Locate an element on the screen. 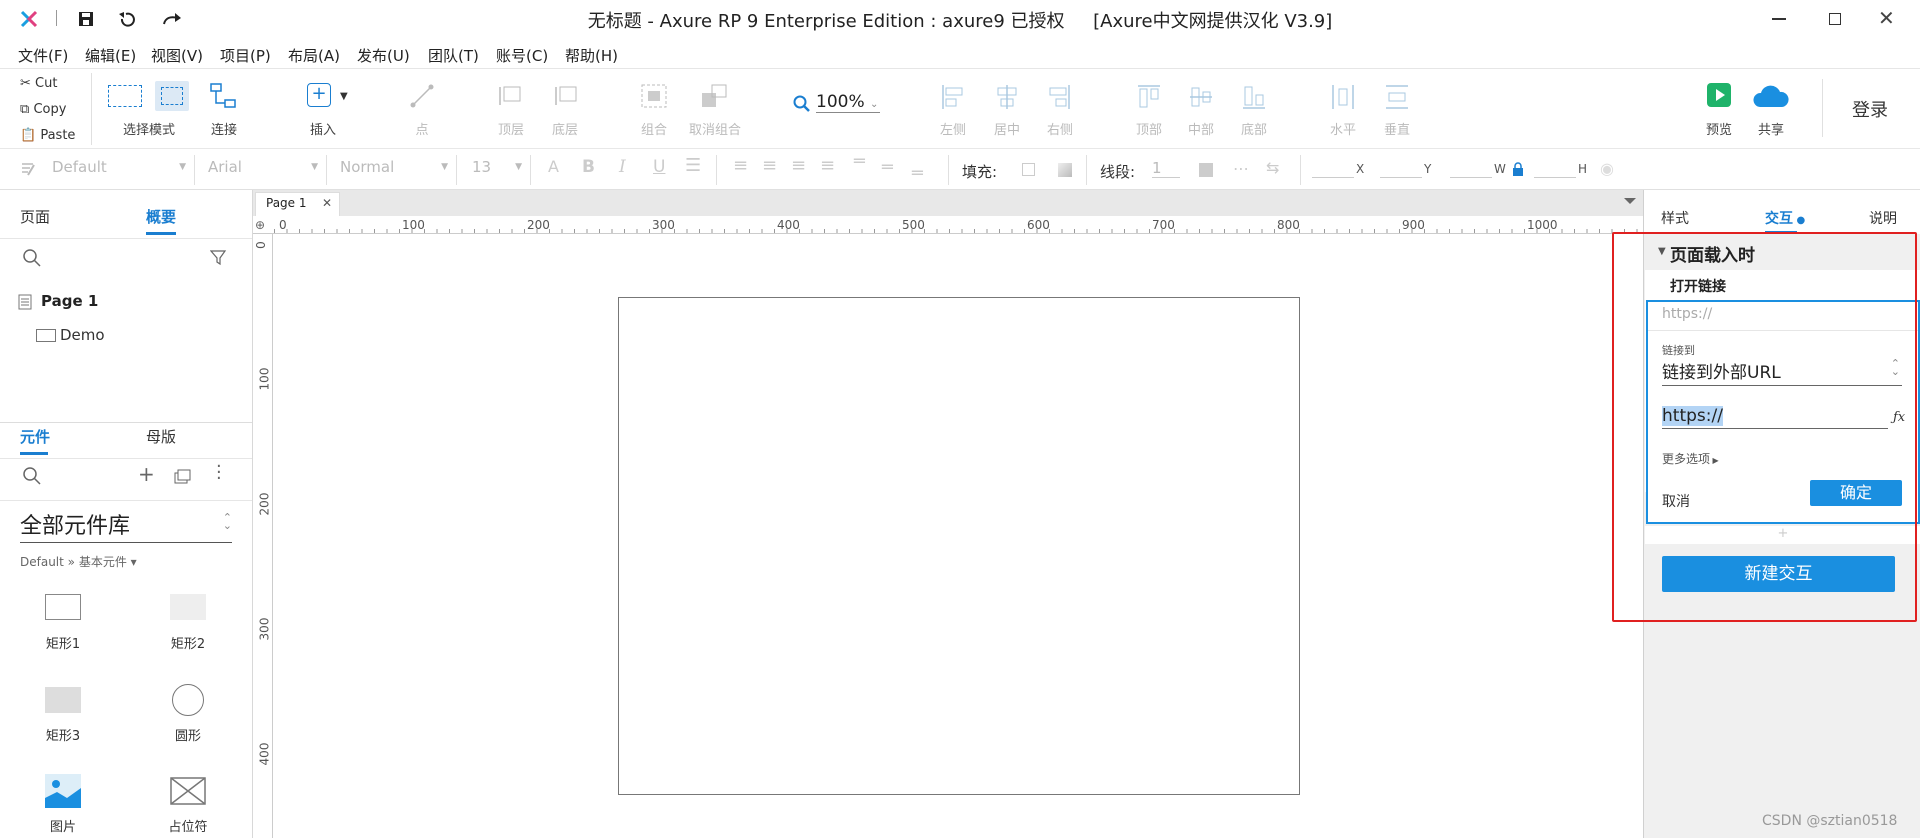  menu-edit: 编辑(E) is located at coordinates (110, 55).